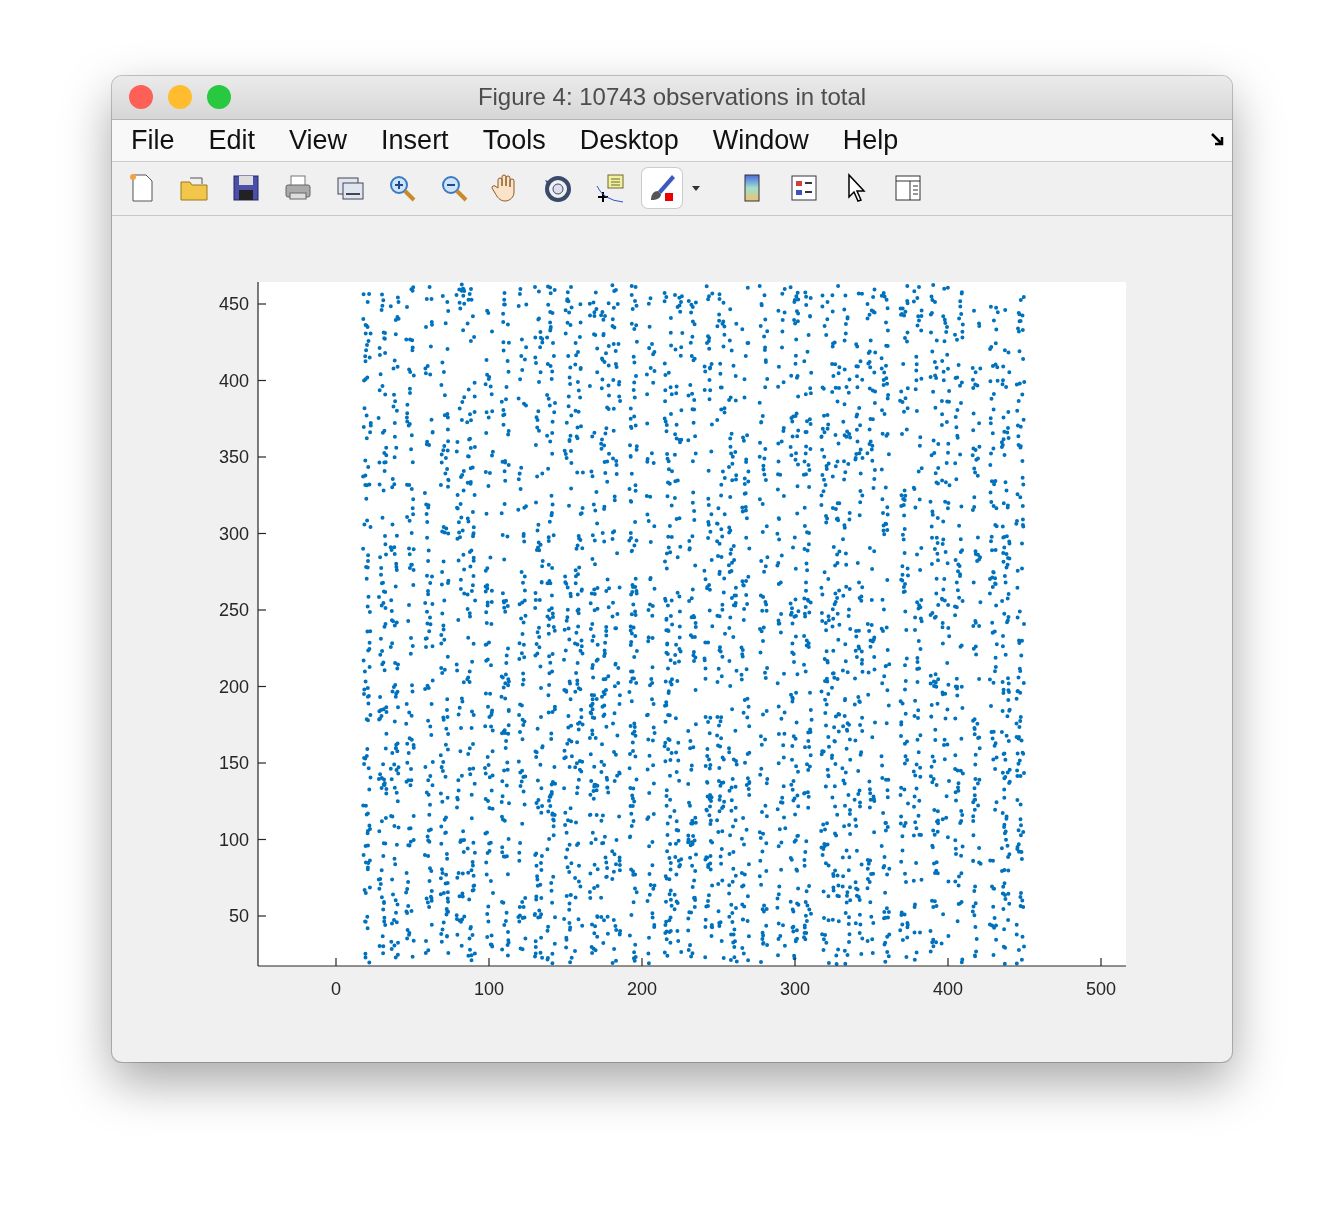 The height and width of the screenshot is (1210, 1344). I want to click on menu-item: Insert, so click(424, 140).